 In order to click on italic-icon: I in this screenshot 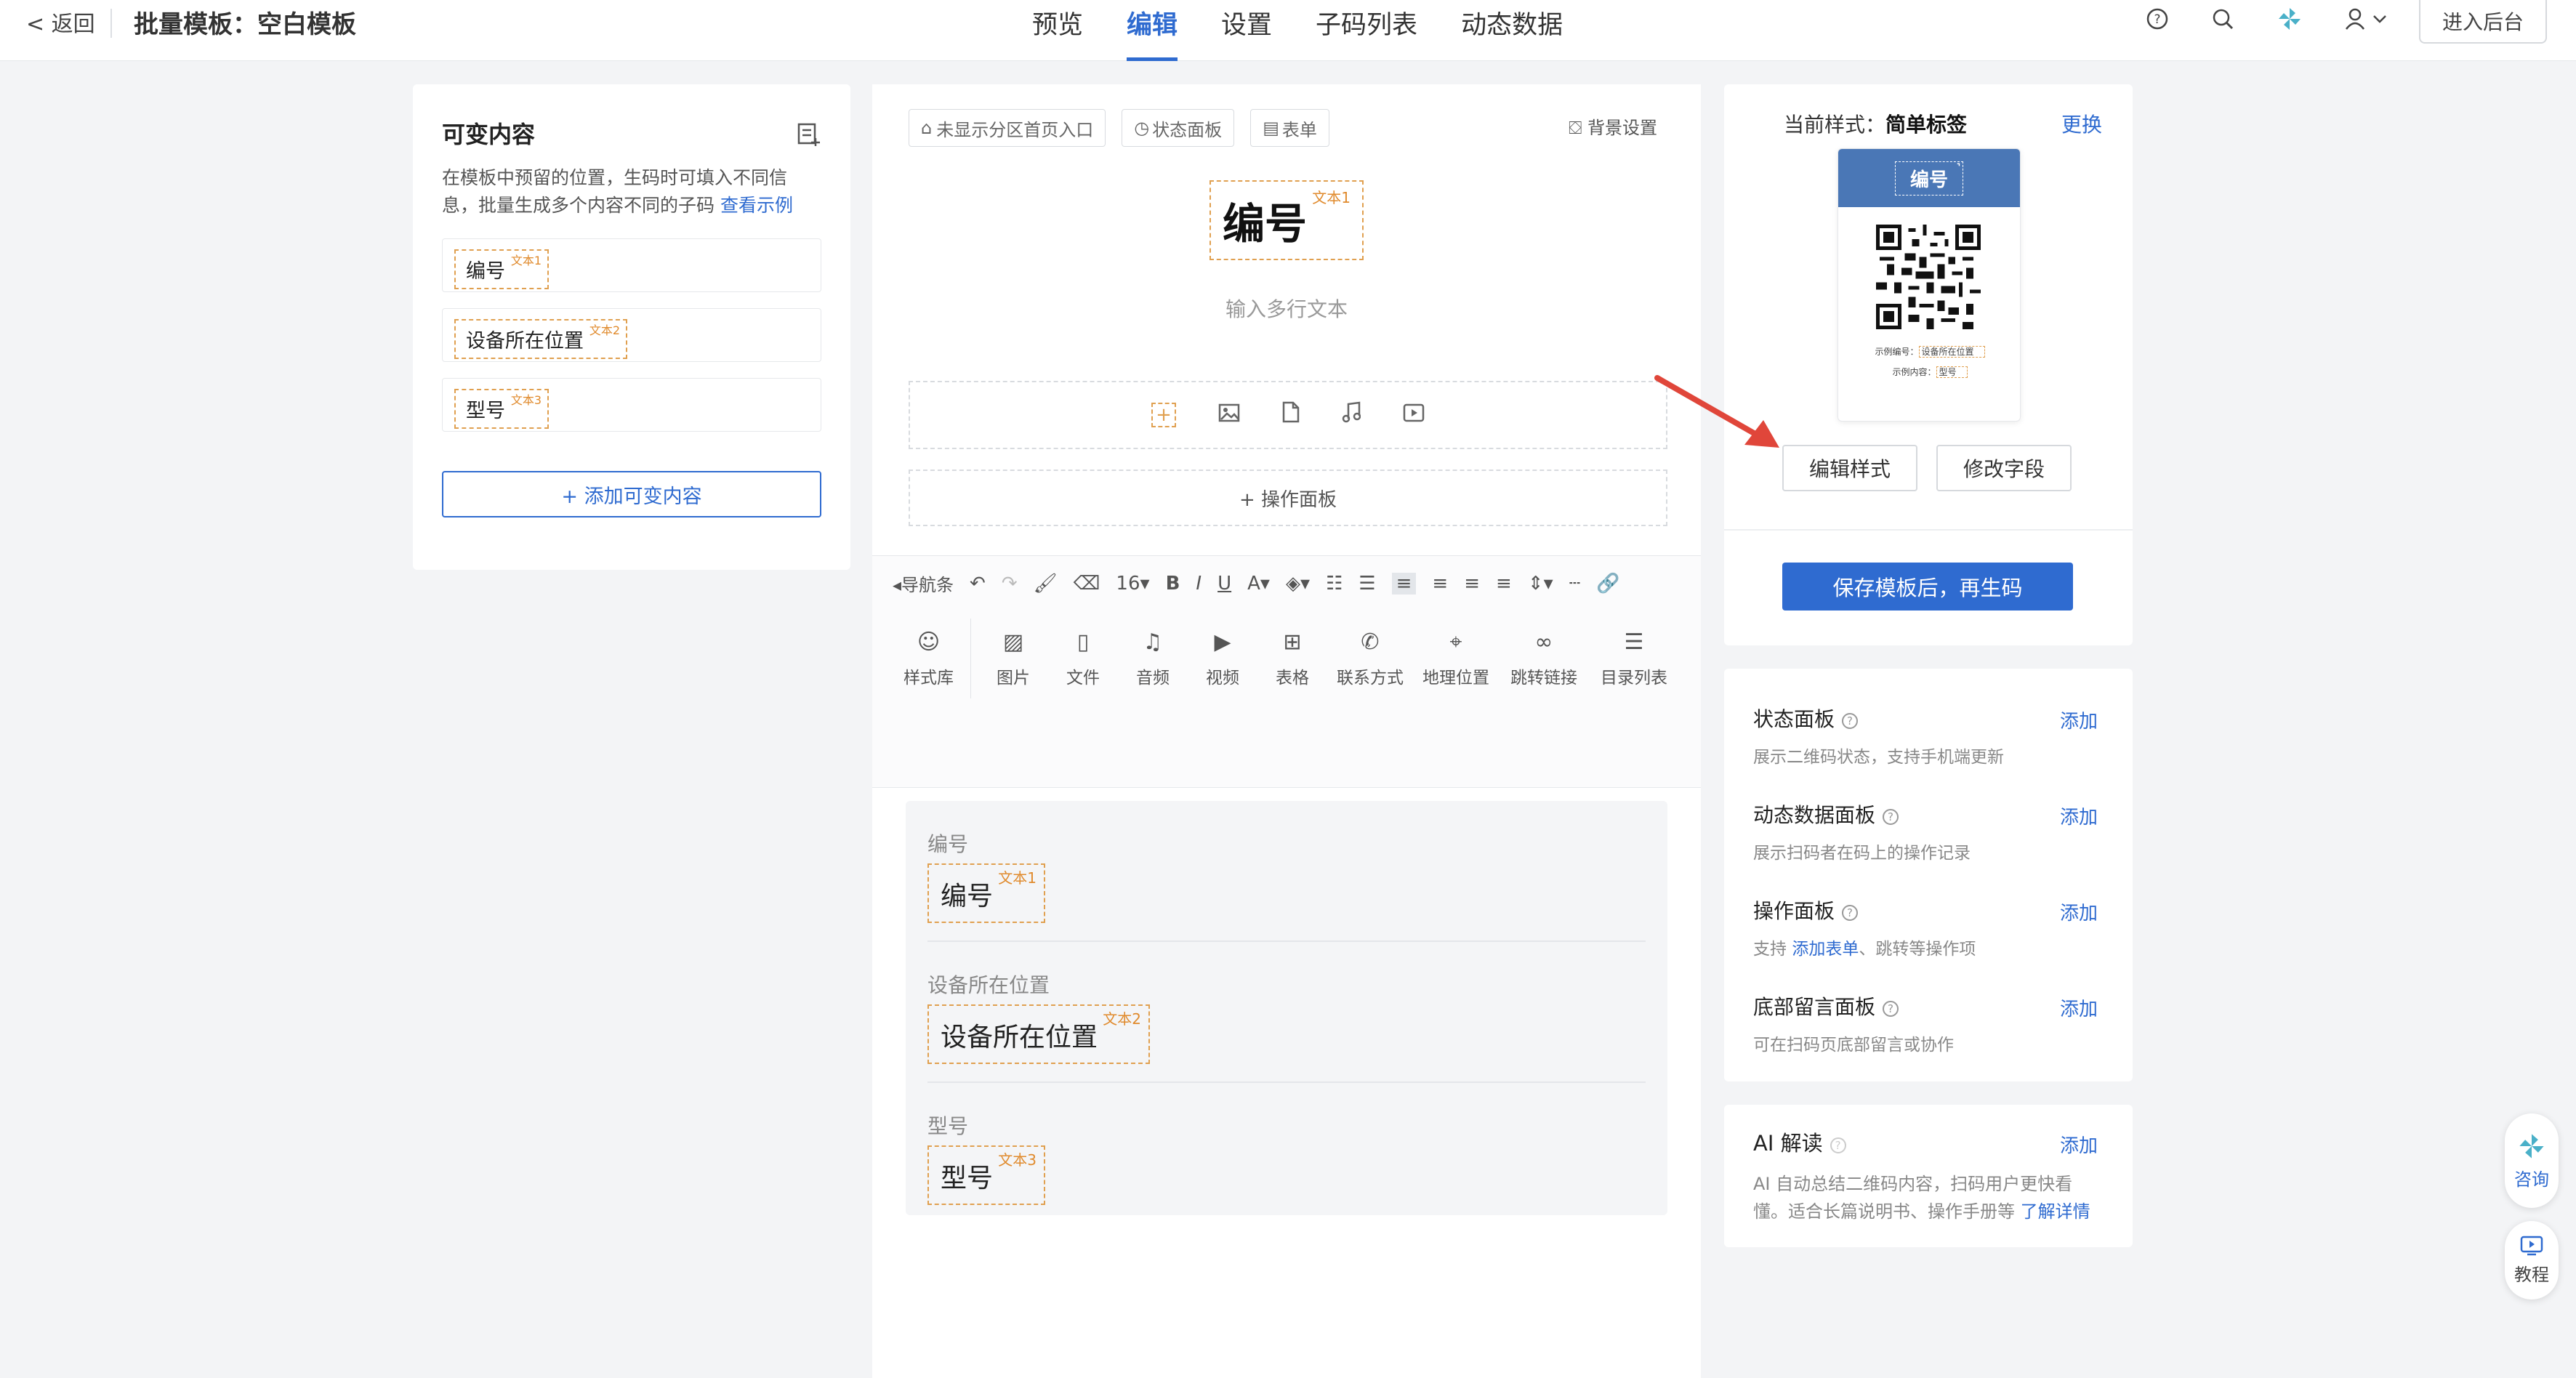, I will do `click(1199, 584)`.